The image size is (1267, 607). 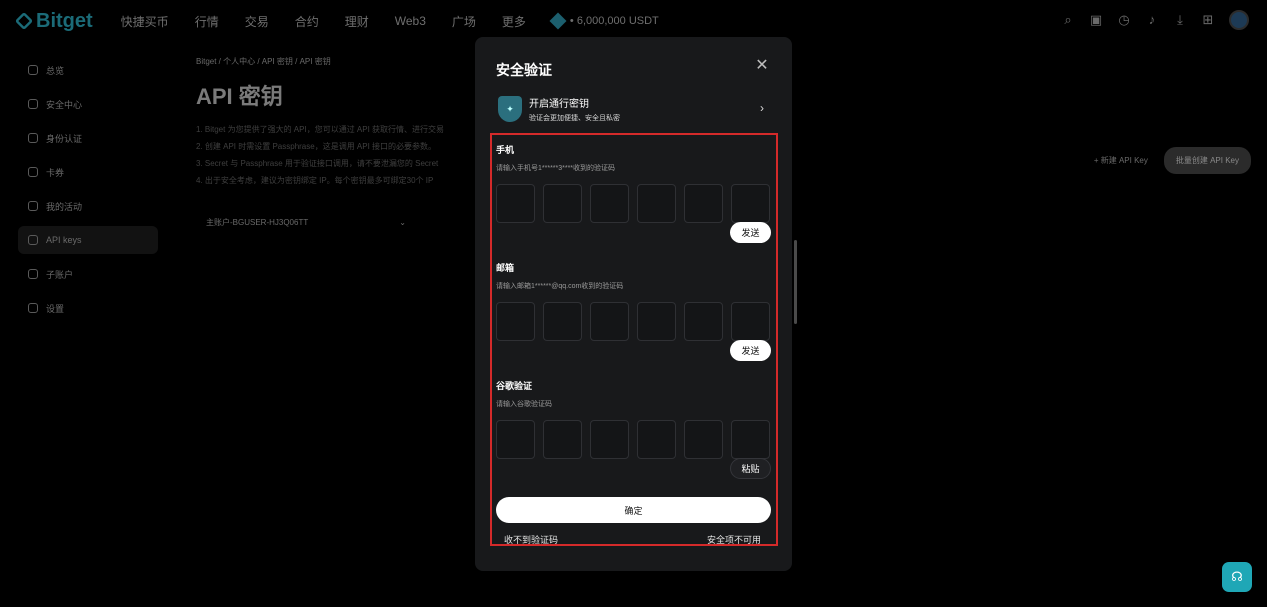 What do you see at coordinates (559, 104) in the screenshot?
I see `passkey-title: 开启通行密钥` at bounding box center [559, 104].